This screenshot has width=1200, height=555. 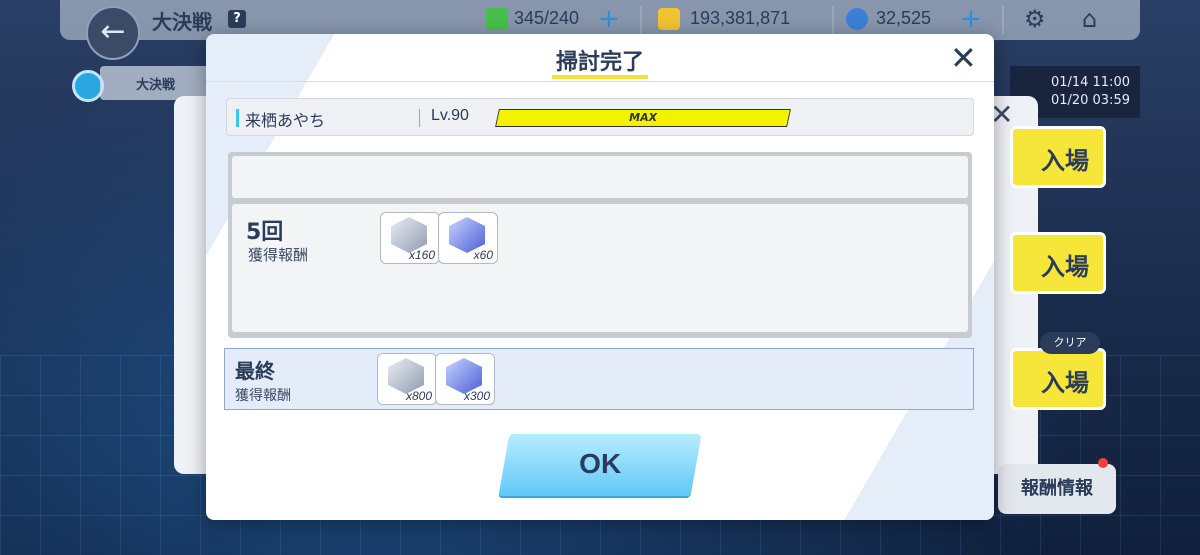 What do you see at coordinates (476, 396) in the screenshot?
I see `reward-quantity: x300` at bounding box center [476, 396].